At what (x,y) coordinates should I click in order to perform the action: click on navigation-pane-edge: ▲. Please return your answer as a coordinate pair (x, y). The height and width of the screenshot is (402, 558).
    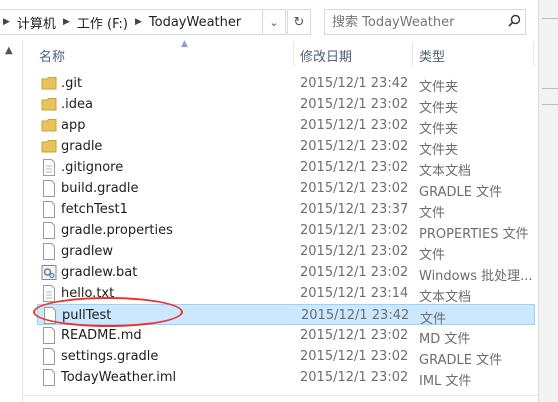
    Looking at the image, I should click on (11, 221).